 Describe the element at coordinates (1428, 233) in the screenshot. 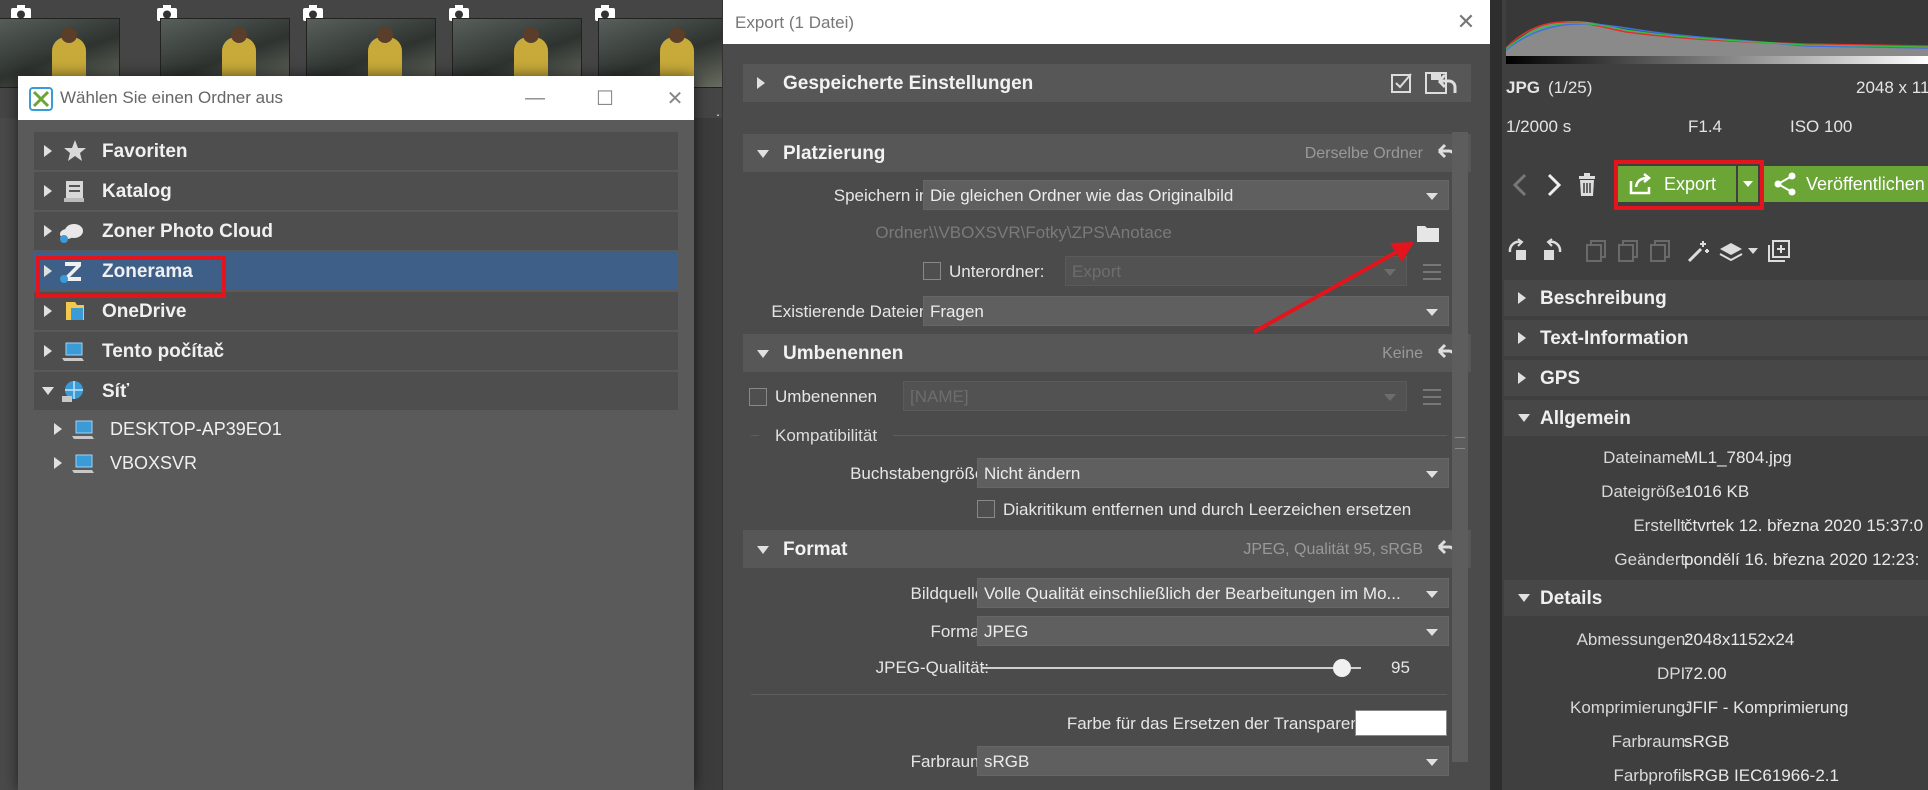

I see `folder-icon` at that location.